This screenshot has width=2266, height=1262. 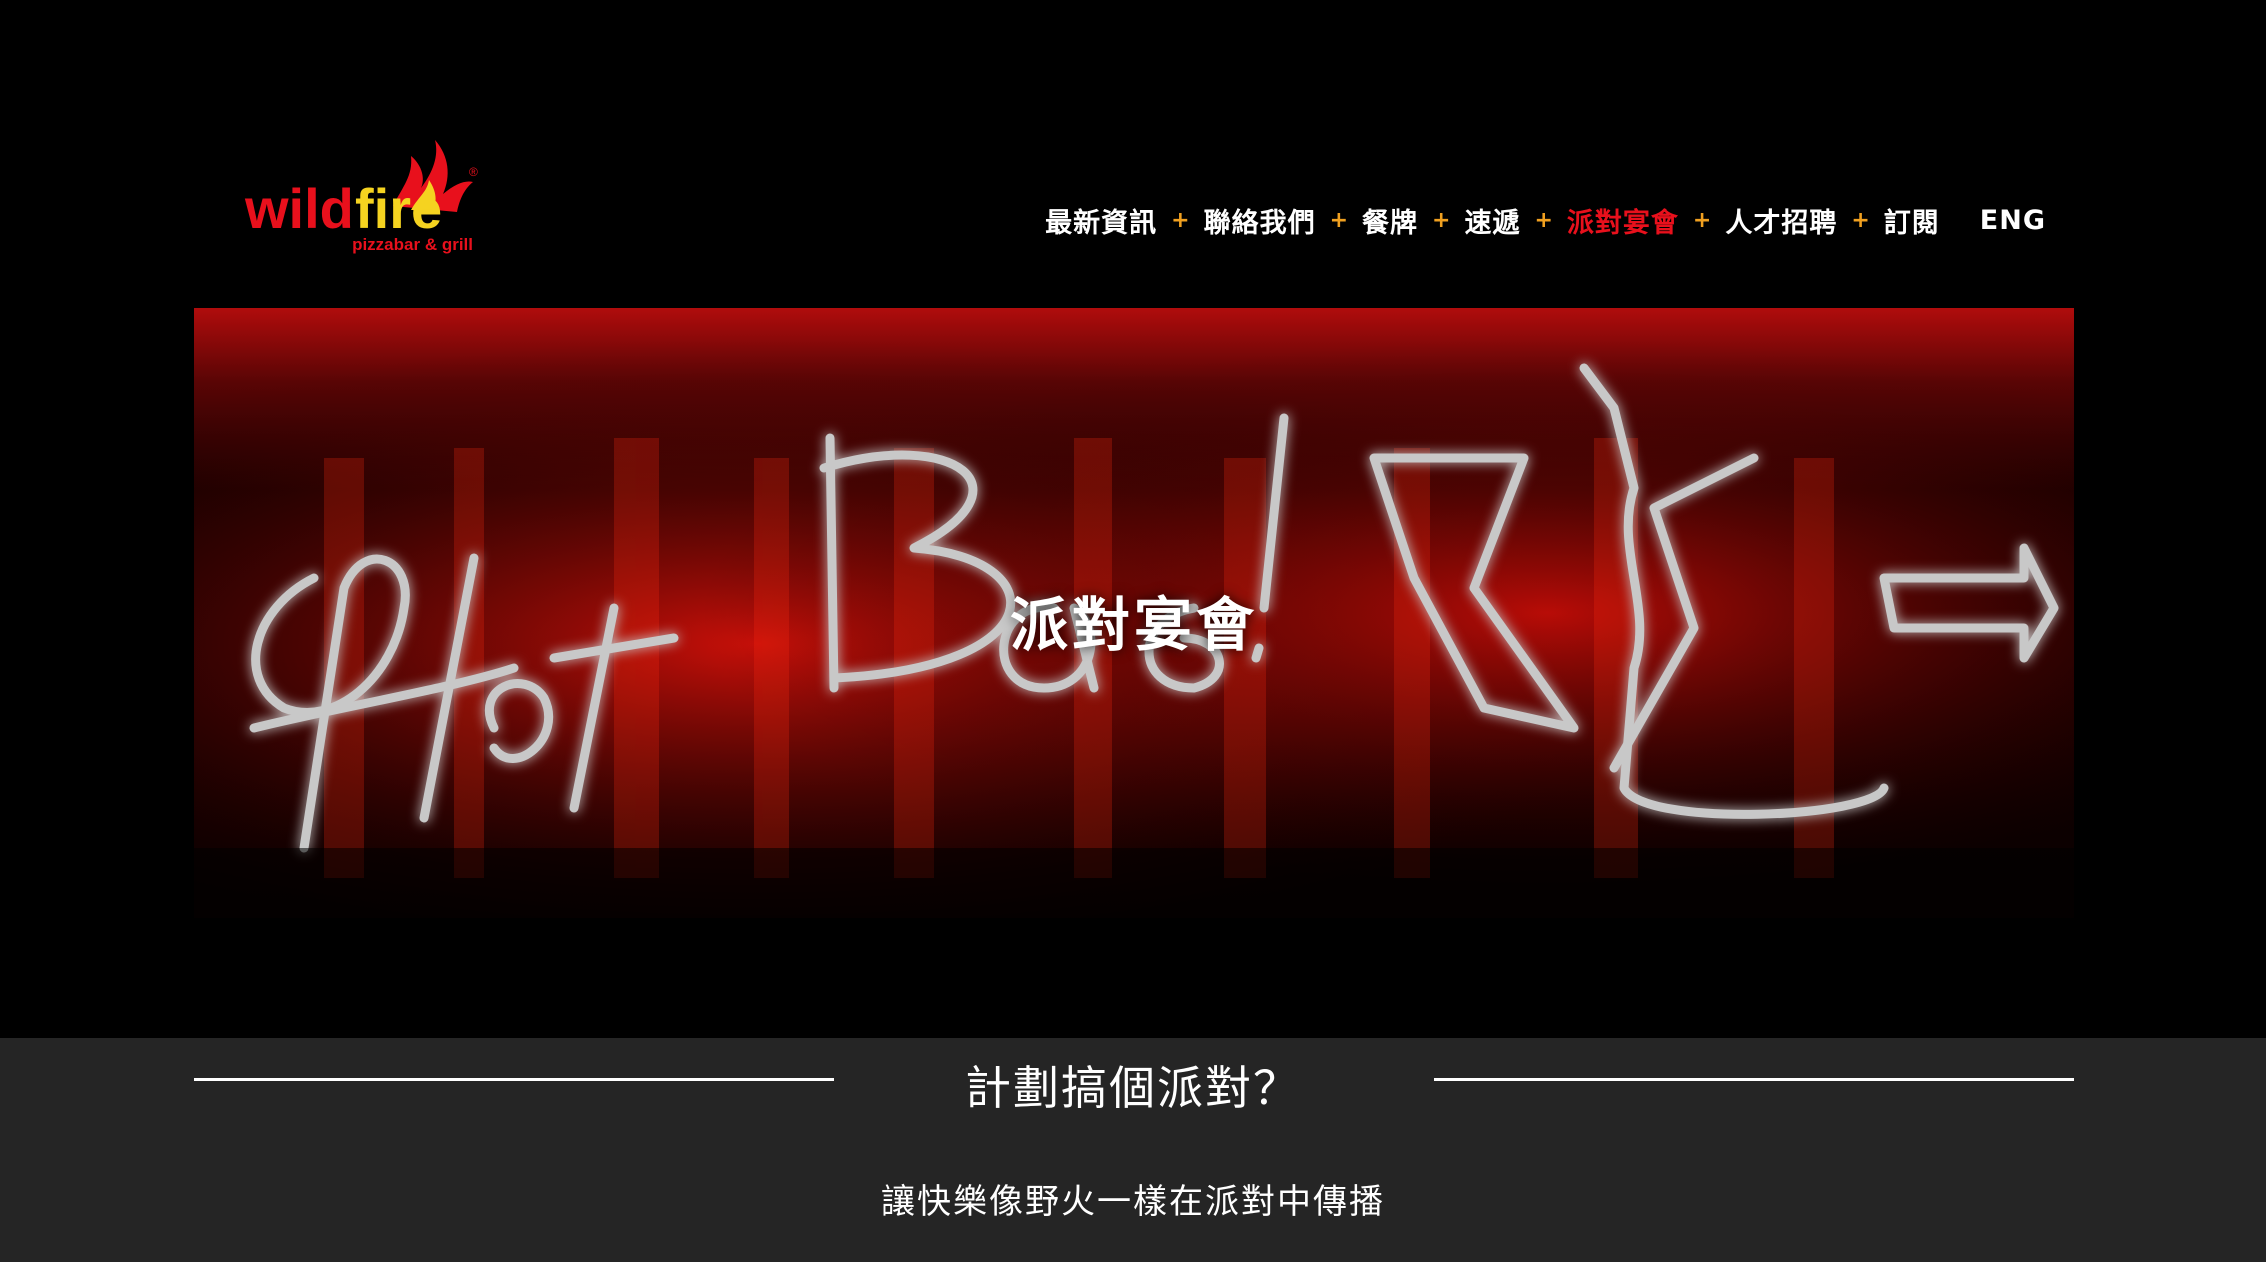 What do you see at coordinates (2013, 220) in the screenshot?
I see `language-switch-eng: ENG` at bounding box center [2013, 220].